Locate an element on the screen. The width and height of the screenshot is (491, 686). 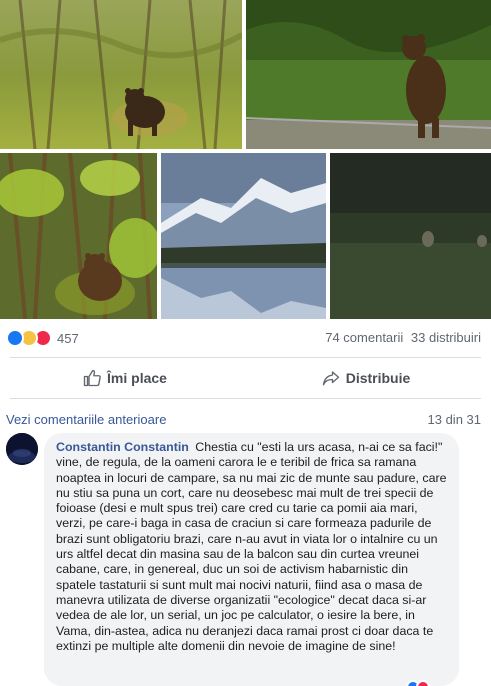
avatar is located at coordinates (22, 449).